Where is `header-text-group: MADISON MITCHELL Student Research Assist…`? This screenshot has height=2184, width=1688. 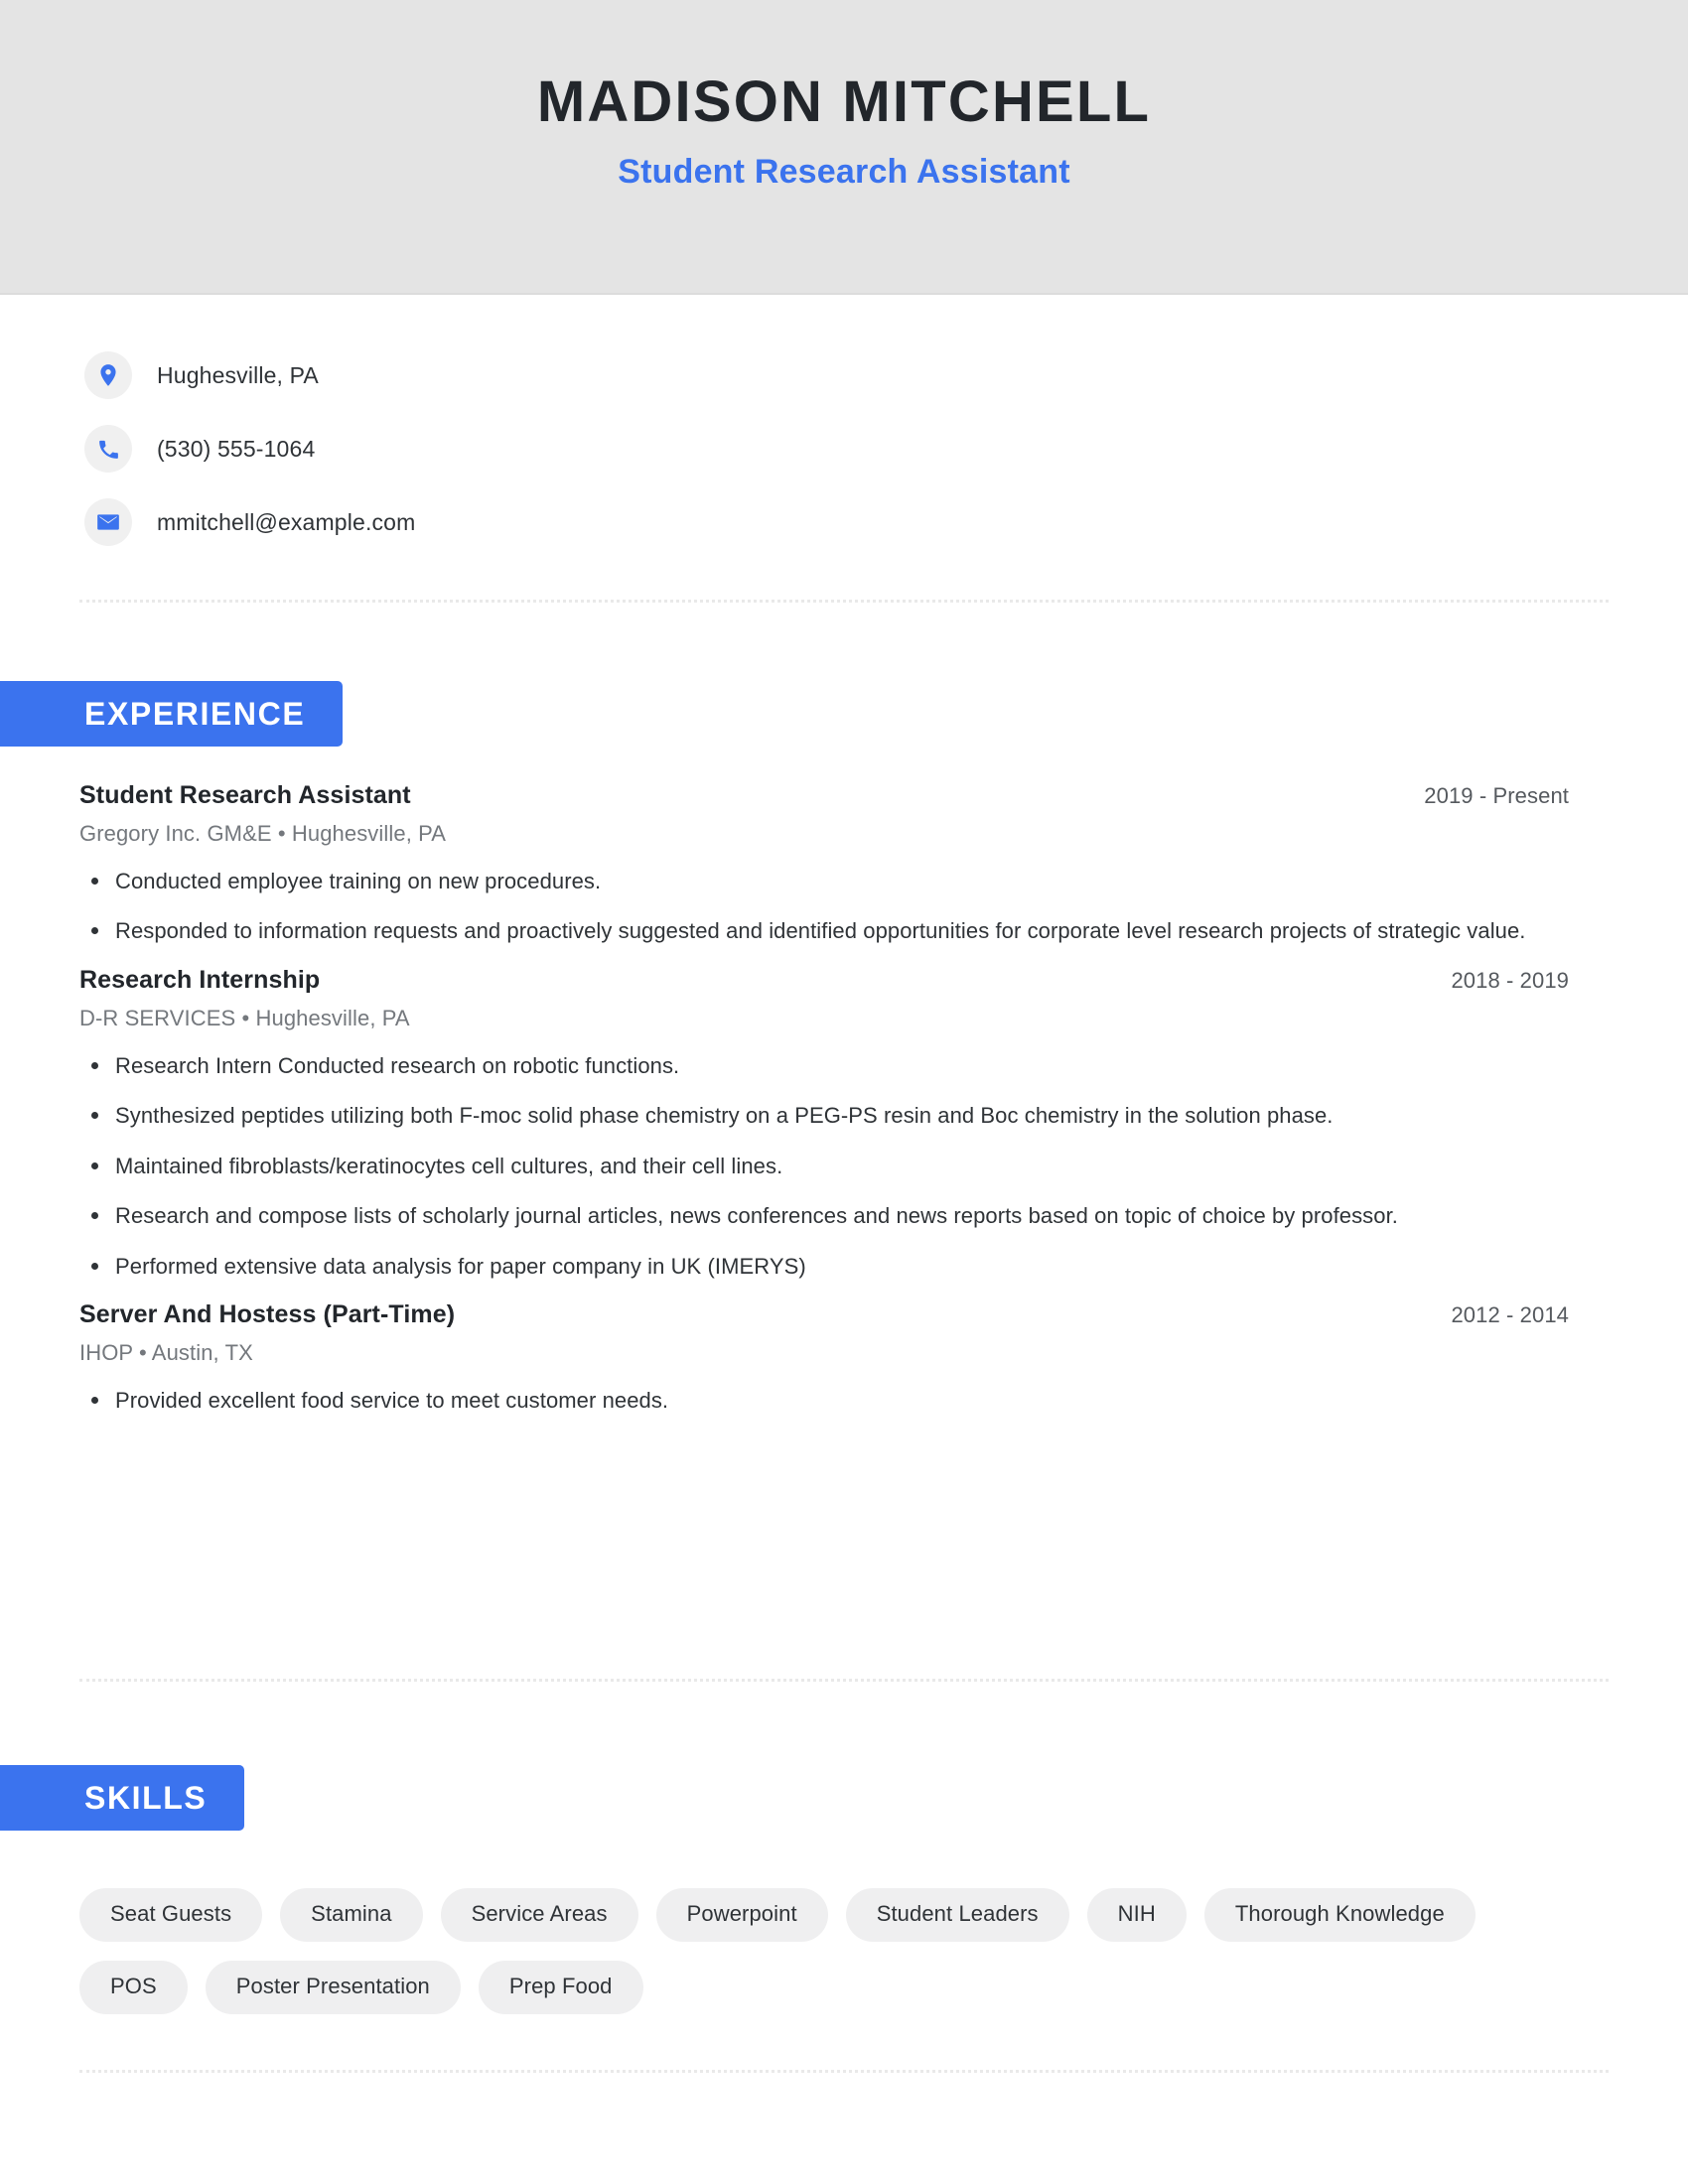 header-text-group: MADISON MITCHELL Student Research Assist… is located at coordinates (844, 130).